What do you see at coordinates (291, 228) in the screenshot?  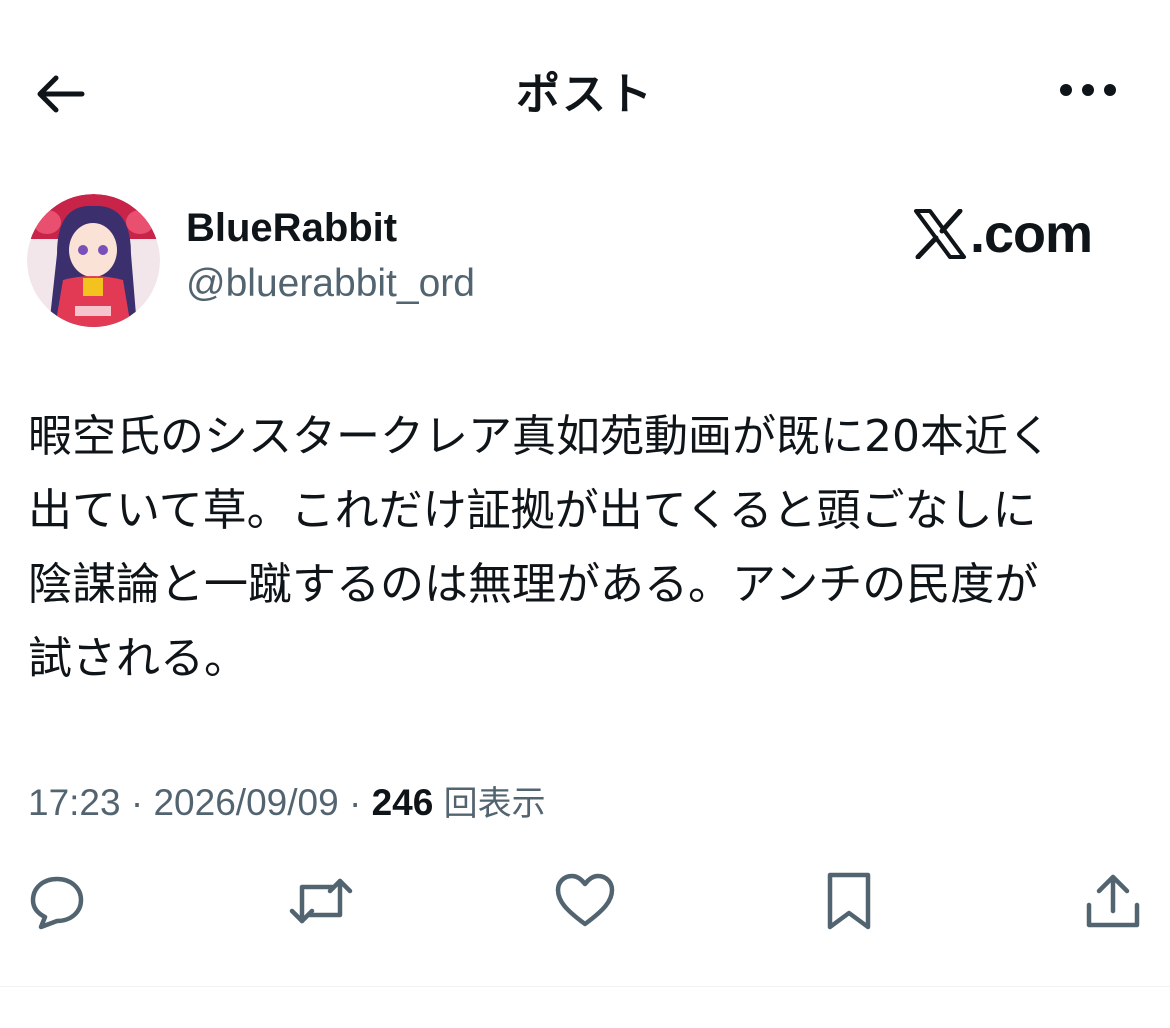 I see `author-display-name: BlueRabbit` at bounding box center [291, 228].